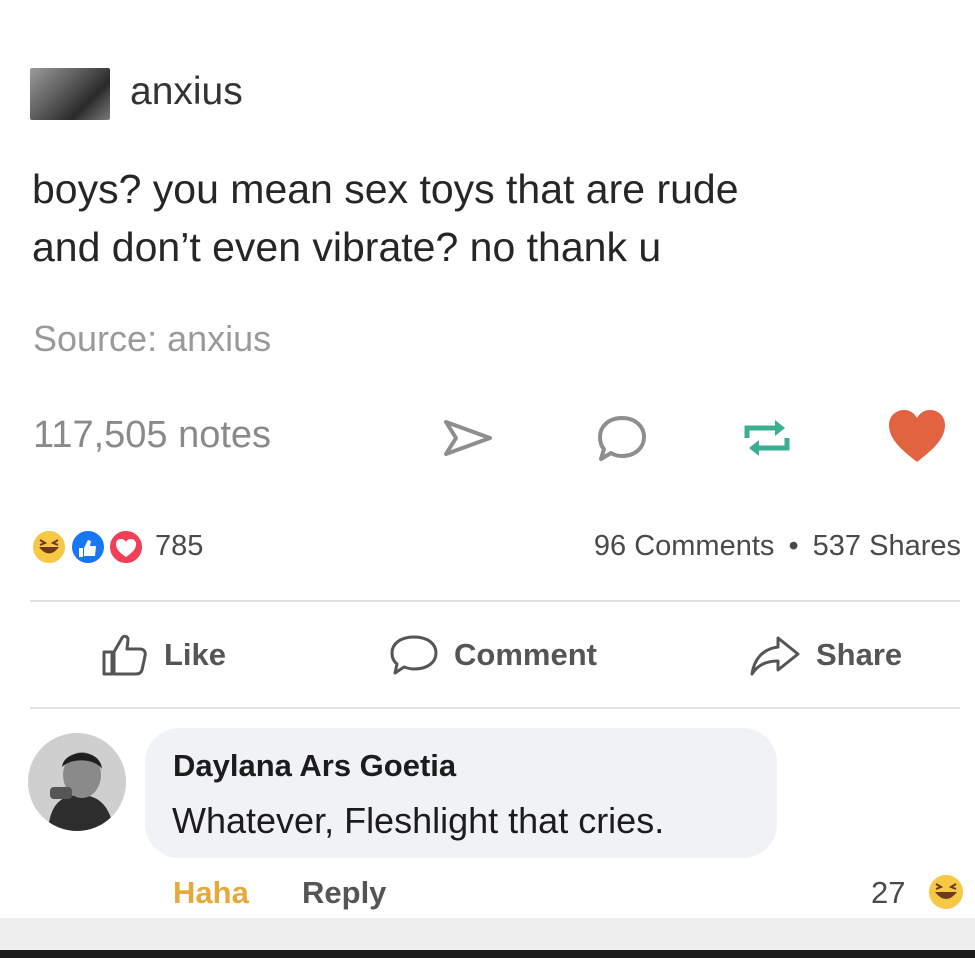  What do you see at coordinates (385, 189) in the screenshot?
I see `post-text-line-1: boys? you mean sex toys that are rude` at bounding box center [385, 189].